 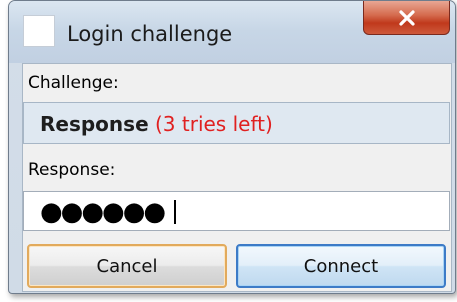 What do you see at coordinates (236, 211) in the screenshot?
I see `response-password-field: ●●●●●●` at bounding box center [236, 211].